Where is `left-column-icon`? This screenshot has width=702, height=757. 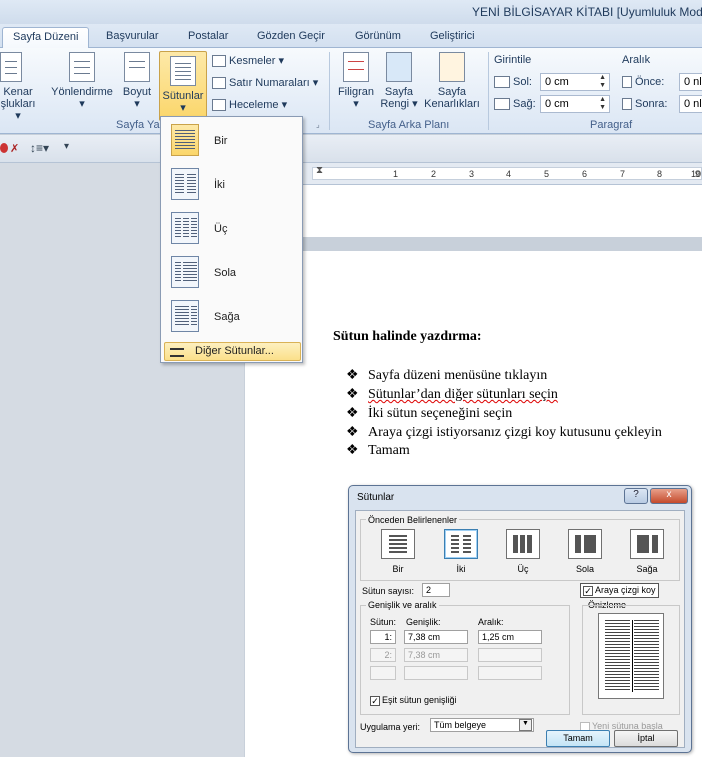 left-column-icon is located at coordinates (185, 272).